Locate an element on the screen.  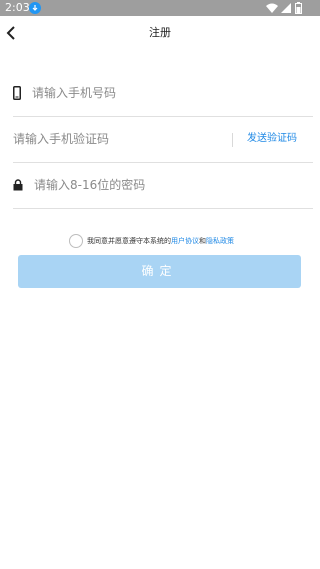
agreement-row: 我同意并愿意遵守本系统的用户协议和隐私政策 is located at coordinates (169, 241).